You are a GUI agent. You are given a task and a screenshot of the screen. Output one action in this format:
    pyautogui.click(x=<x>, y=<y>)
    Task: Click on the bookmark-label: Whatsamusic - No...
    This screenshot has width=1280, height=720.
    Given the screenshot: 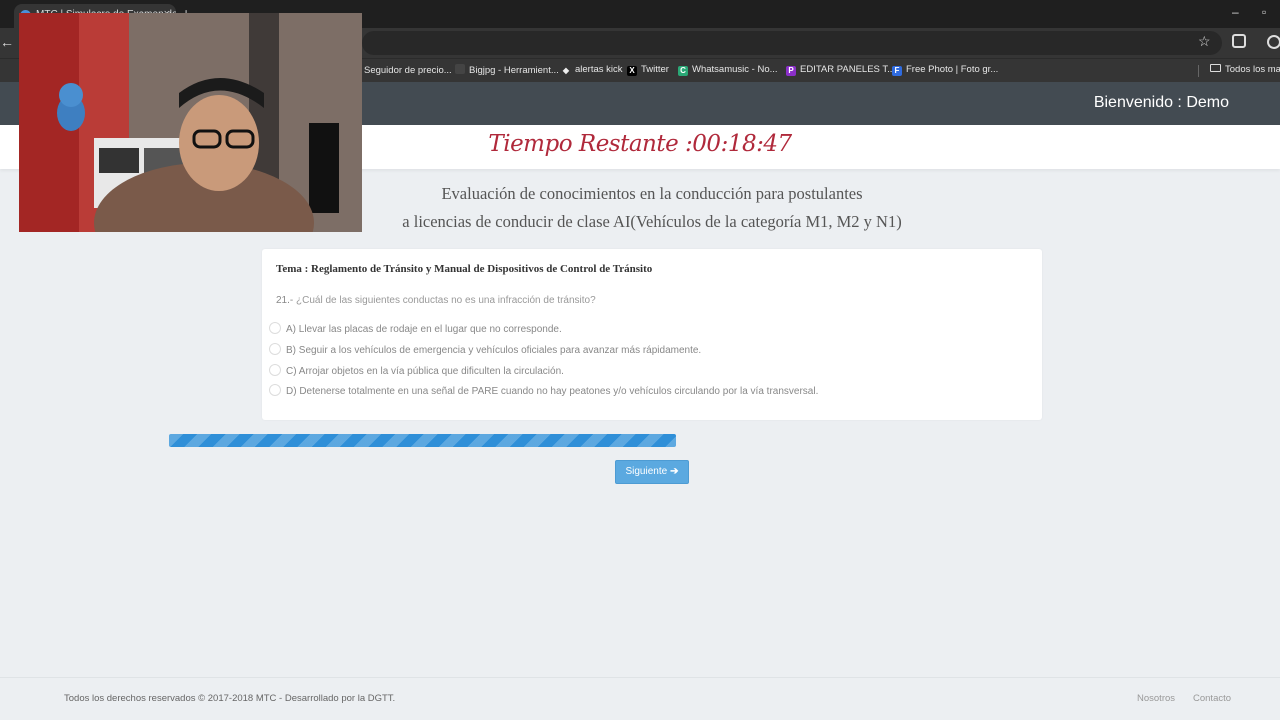 What is the action you would take?
    pyautogui.click(x=735, y=69)
    